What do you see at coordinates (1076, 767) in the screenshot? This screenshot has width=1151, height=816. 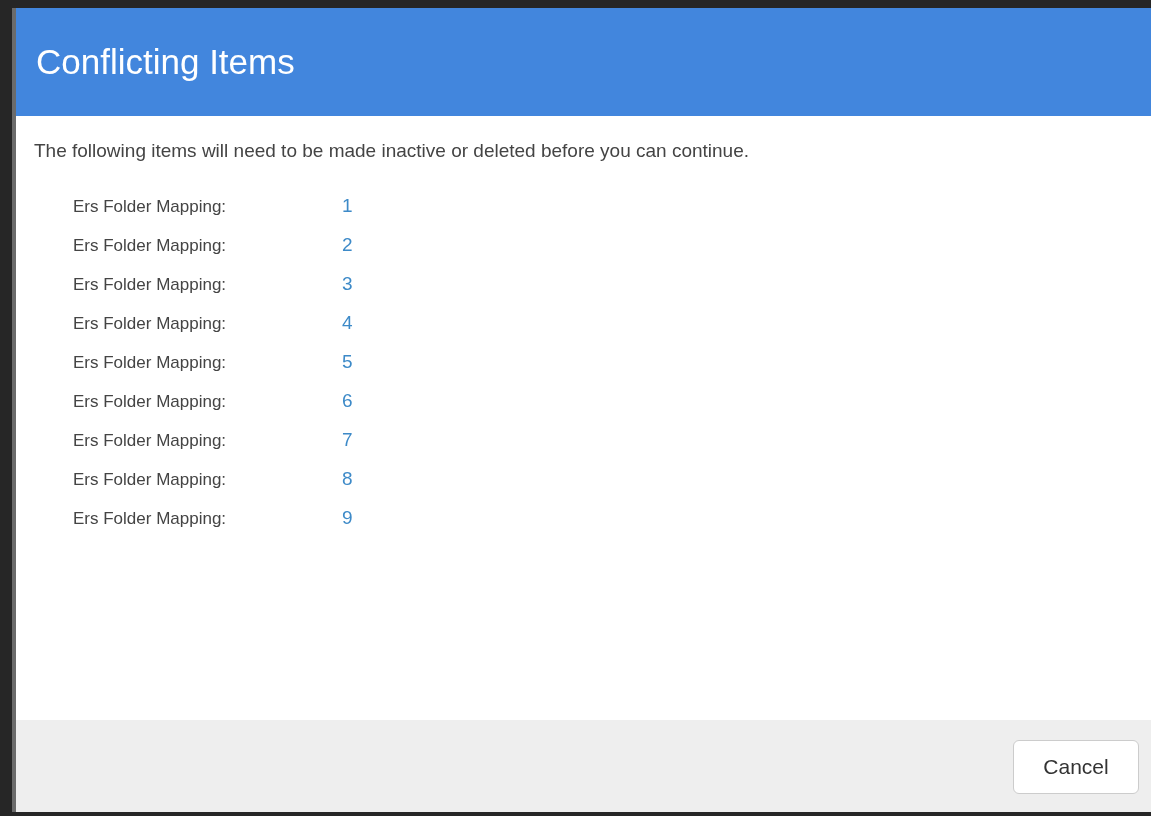 I see `cancel-button: Cancel` at bounding box center [1076, 767].